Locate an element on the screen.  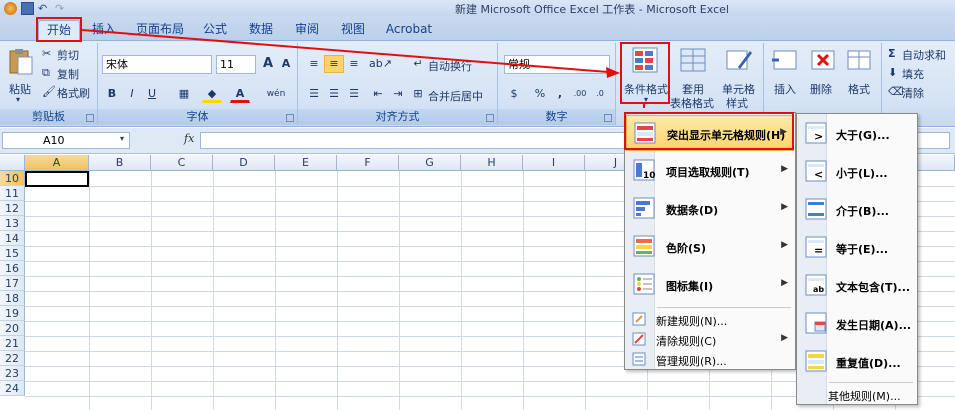
number-format-box: 常规 is located at coordinates (557, 64).